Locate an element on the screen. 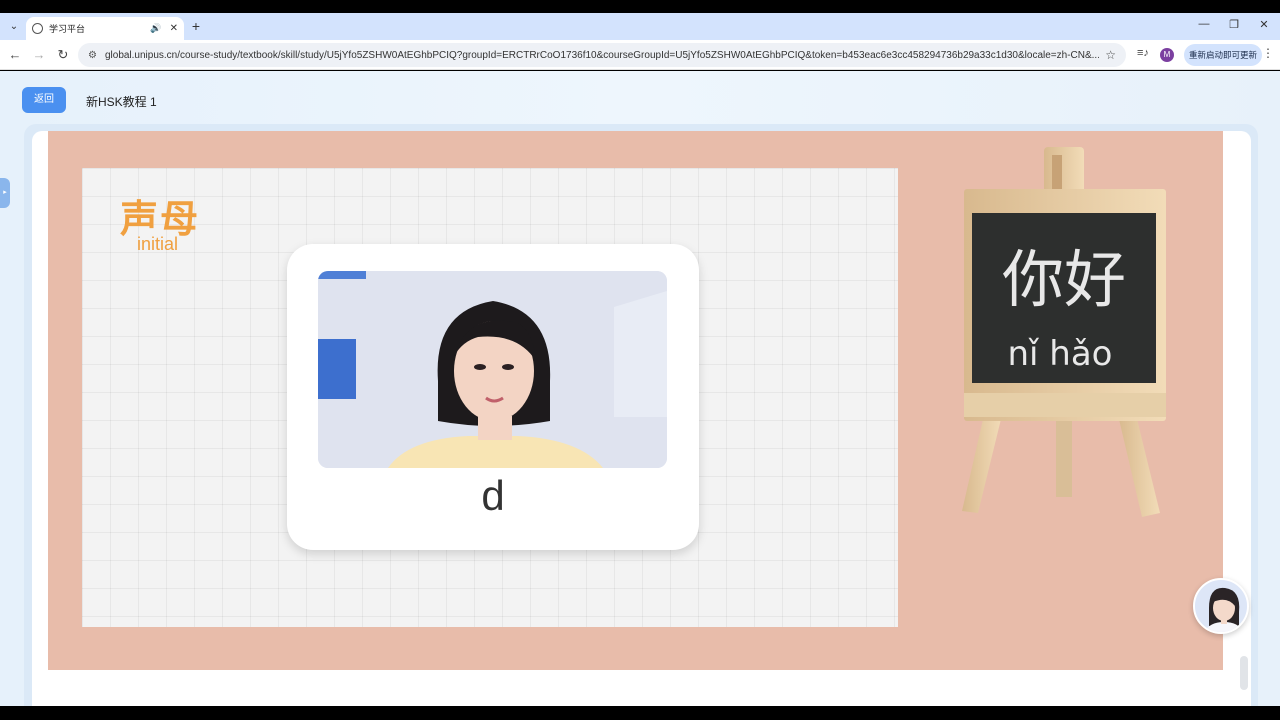 The height and width of the screenshot is (720, 1280). top-letterbox is located at coordinates (640, 6).